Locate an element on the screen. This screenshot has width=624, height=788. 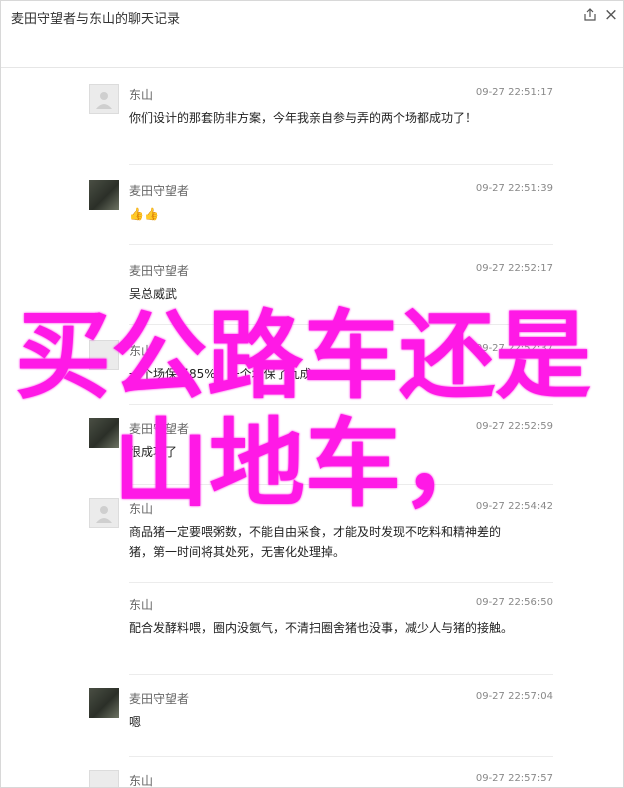
message-time: 09-27 22:57:57 is located at coordinates (514, 778).